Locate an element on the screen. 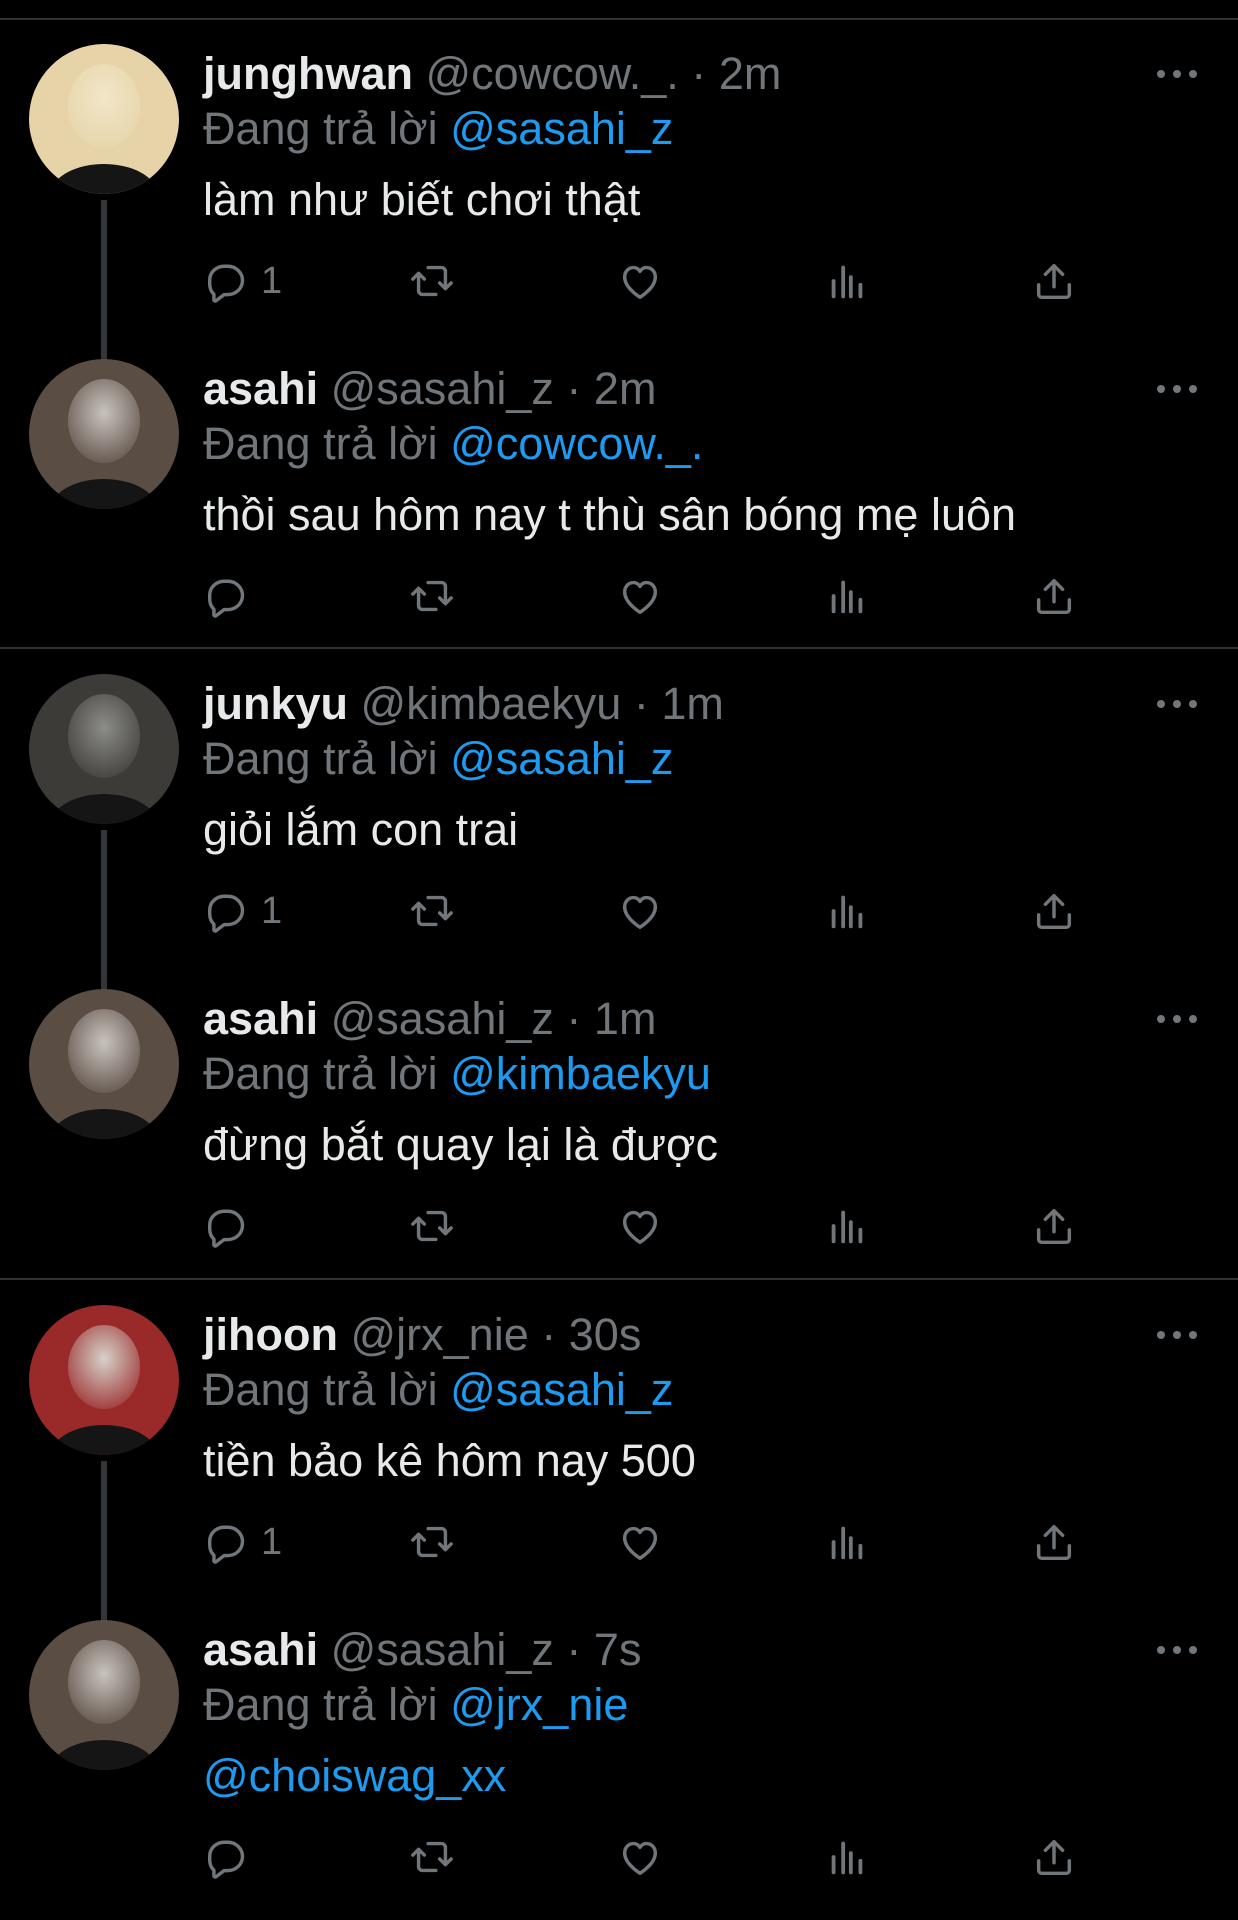 This screenshot has width=1238, height=1920. reply-count: 1 is located at coordinates (272, 1541).